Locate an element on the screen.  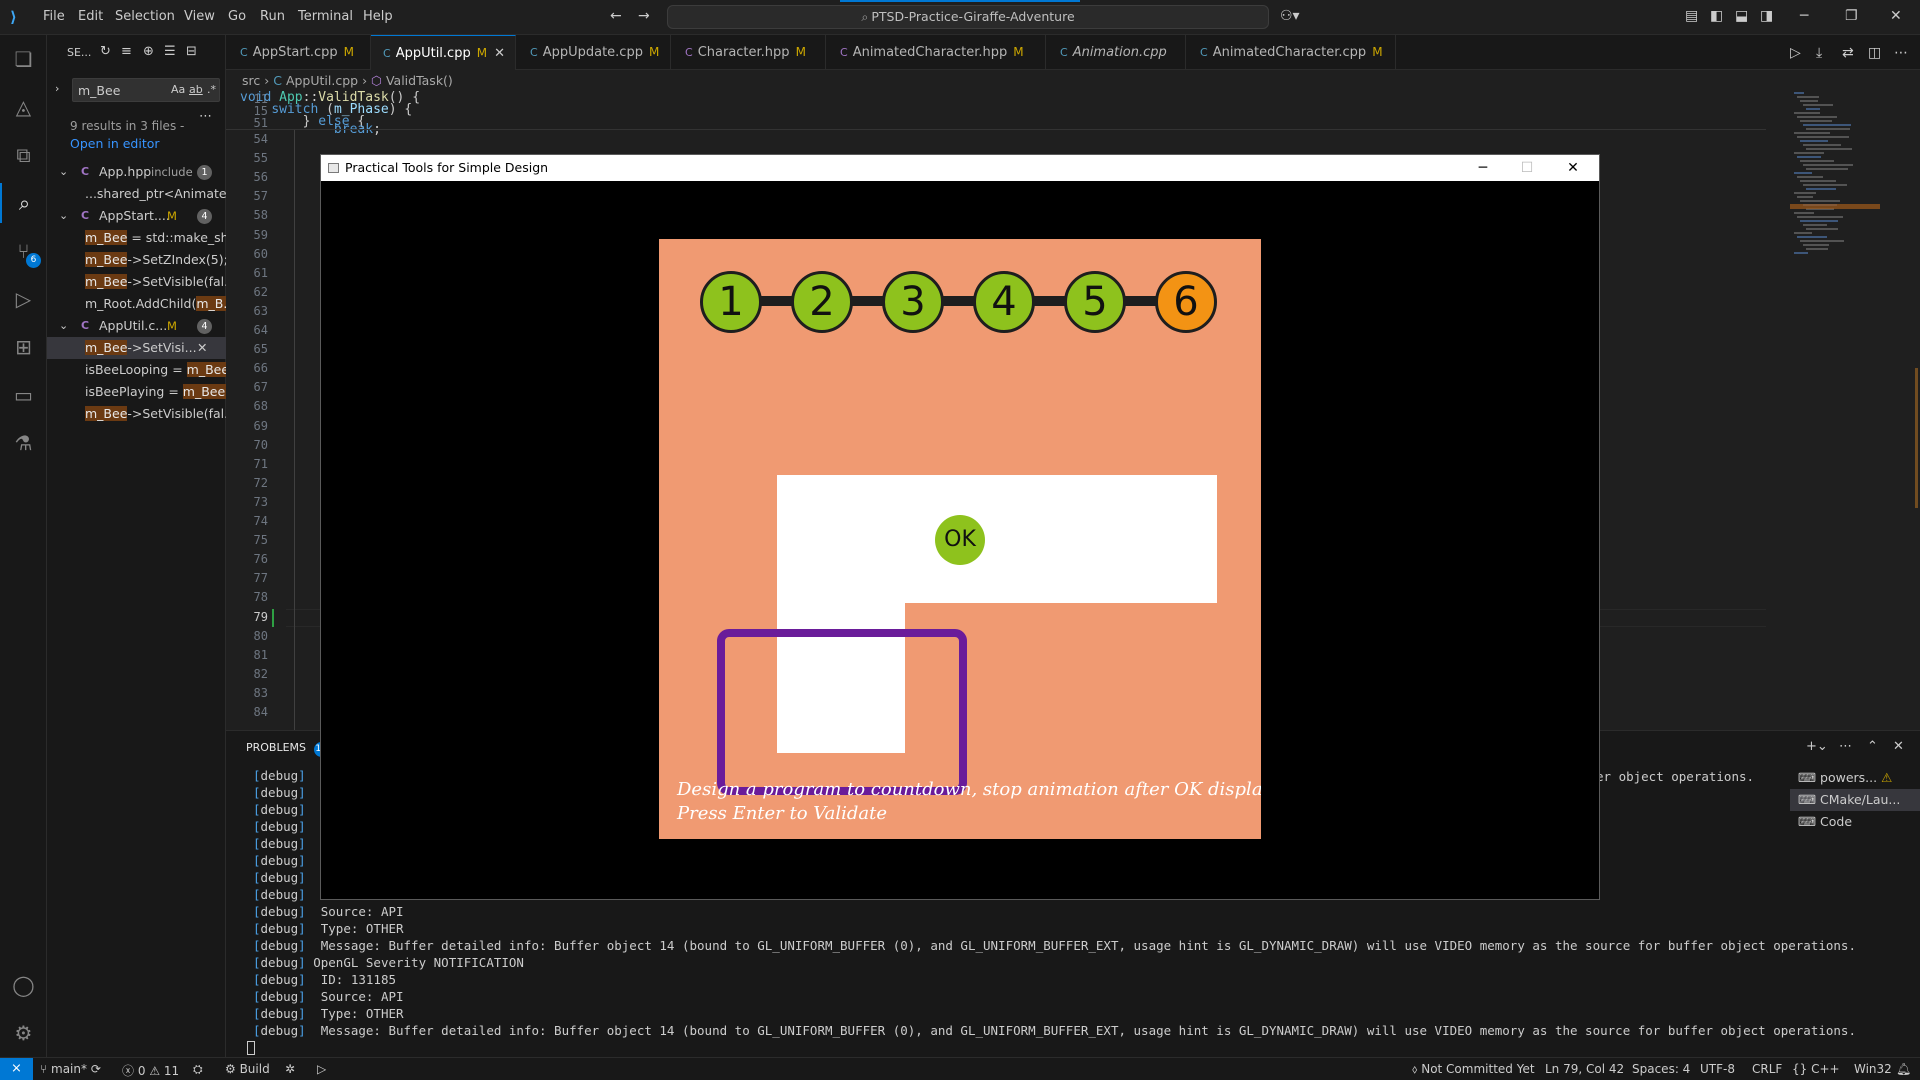
extensions-icon: ⊞ is located at coordinates (23, 347).